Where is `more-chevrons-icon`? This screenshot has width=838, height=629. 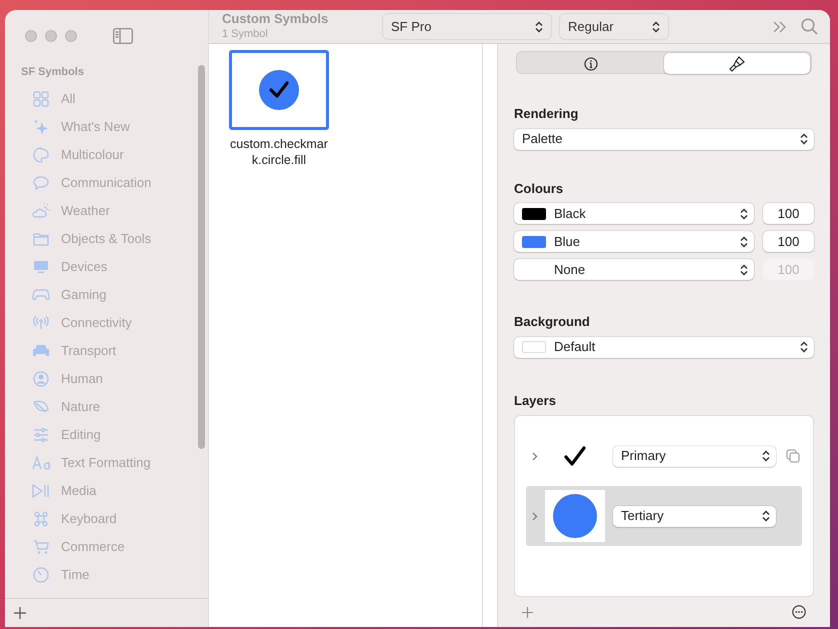
more-chevrons-icon is located at coordinates (780, 26).